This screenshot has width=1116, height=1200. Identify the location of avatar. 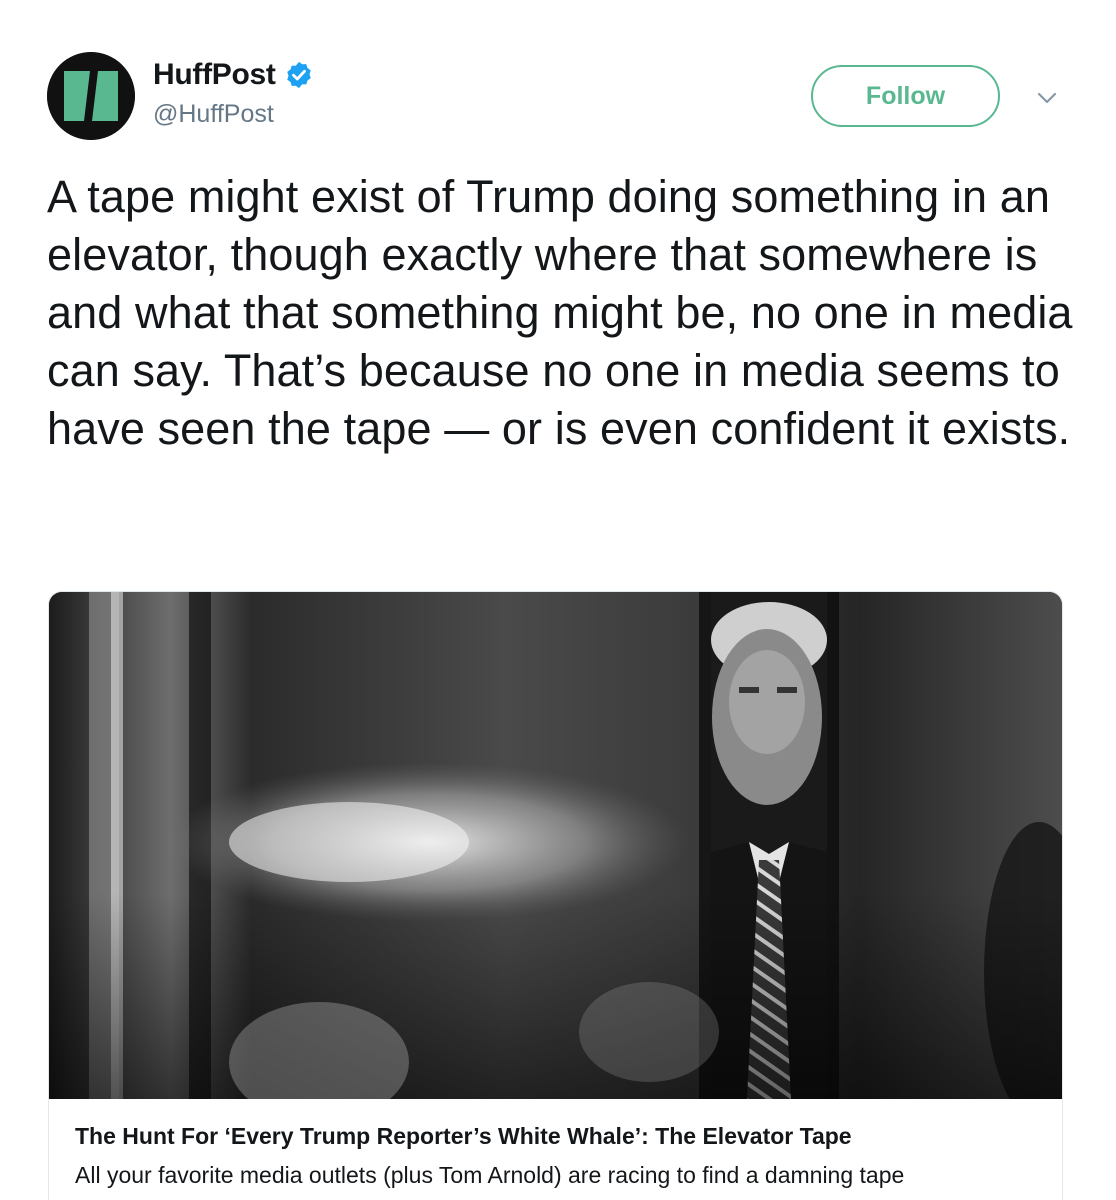
(91, 96).